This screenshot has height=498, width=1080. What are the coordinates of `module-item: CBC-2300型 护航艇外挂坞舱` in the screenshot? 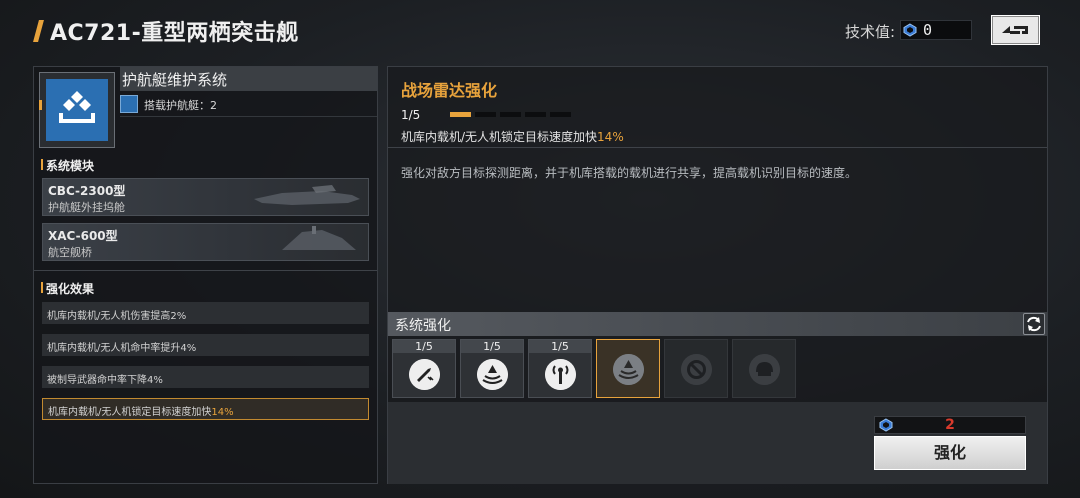 It's located at (205, 197).